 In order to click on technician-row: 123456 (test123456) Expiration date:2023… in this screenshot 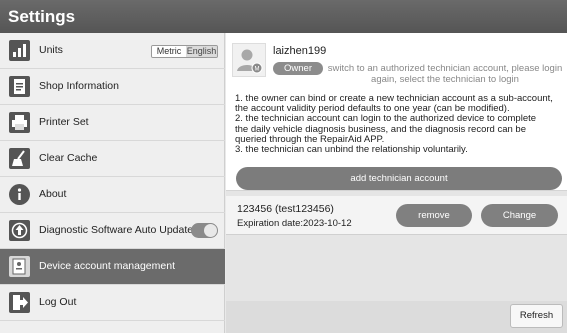, I will do `click(396, 215)`.